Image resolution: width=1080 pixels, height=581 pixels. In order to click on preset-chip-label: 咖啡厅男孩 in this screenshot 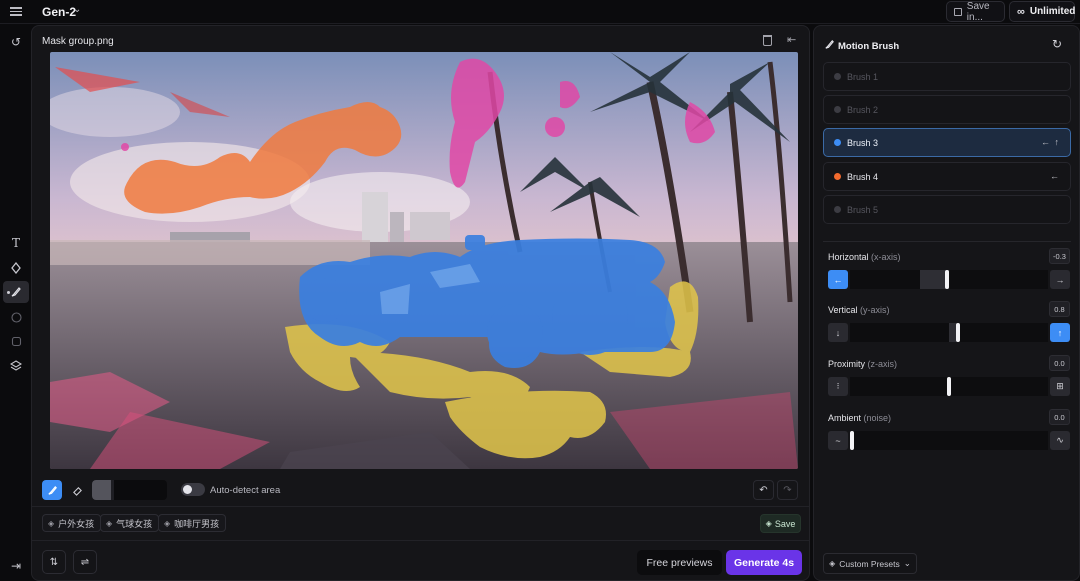, I will do `click(197, 523)`.